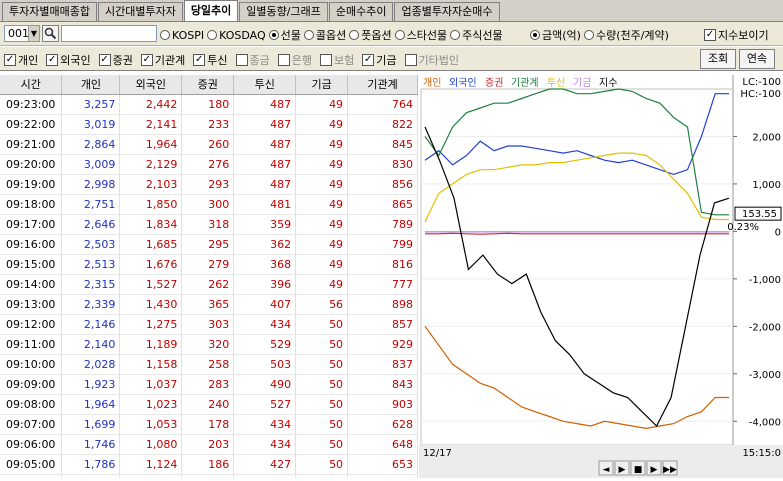 The width and height of the screenshot is (783, 481). I want to click on column-header: 기금, so click(322, 85).